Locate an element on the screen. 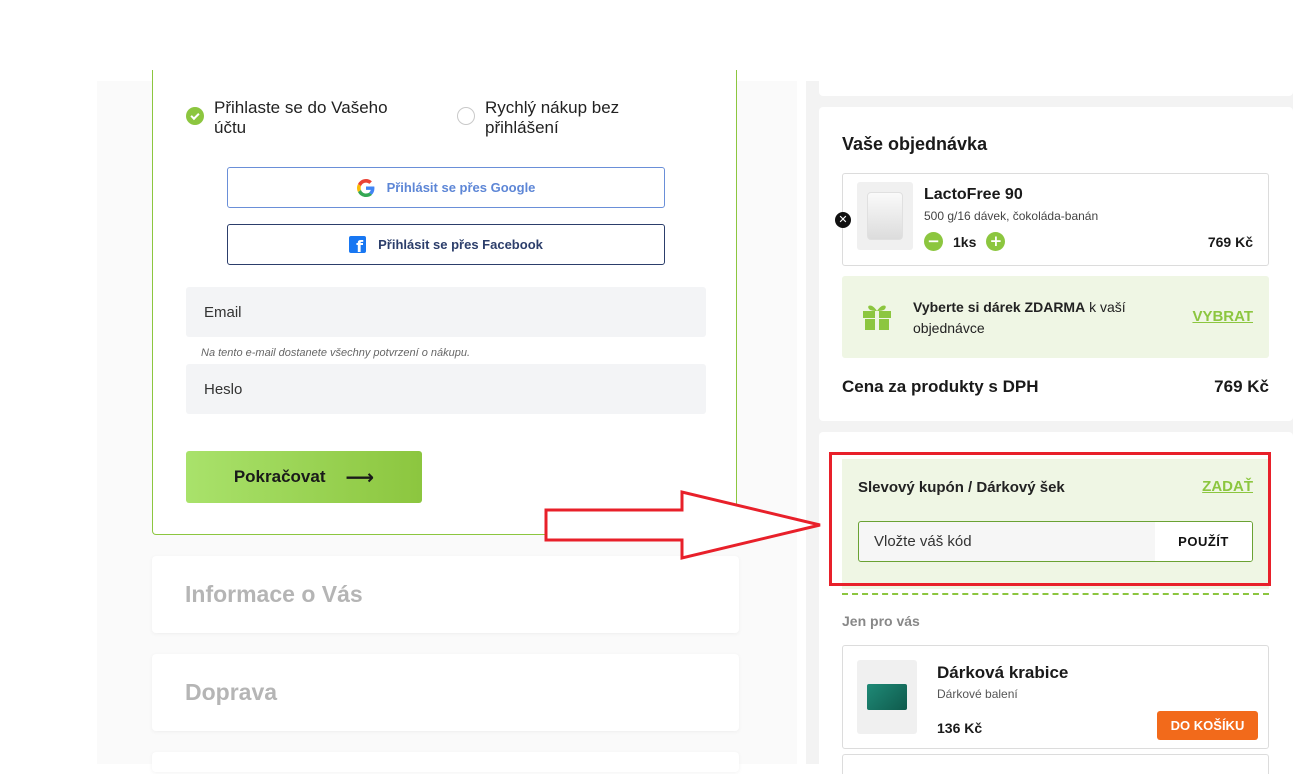 The height and width of the screenshot is (774, 1293). minus-icon: − is located at coordinates (933, 241).